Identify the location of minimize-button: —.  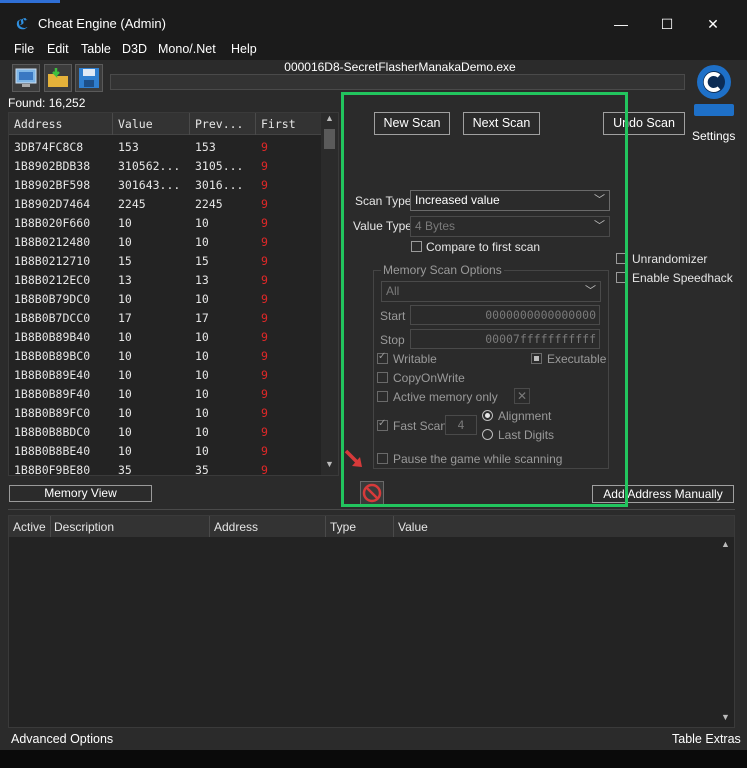
(621, 24).